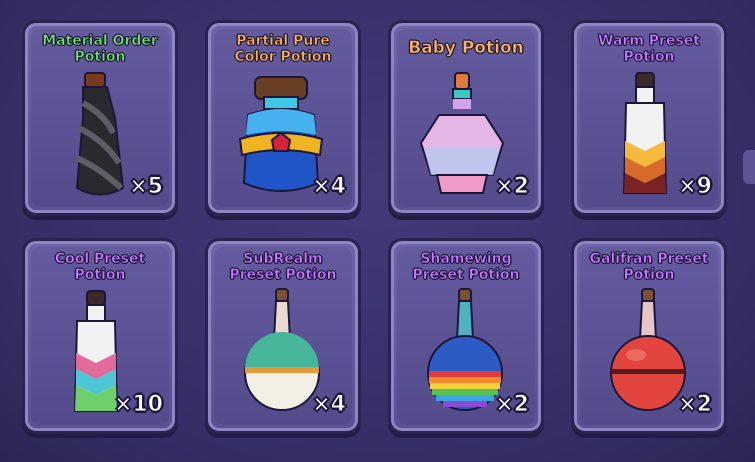 The height and width of the screenshot is (462, 755). What do you see at coordinates (466, 48) in the screenshot?
I see `item-name: Baby Potion` at bounding box center [466, 48].